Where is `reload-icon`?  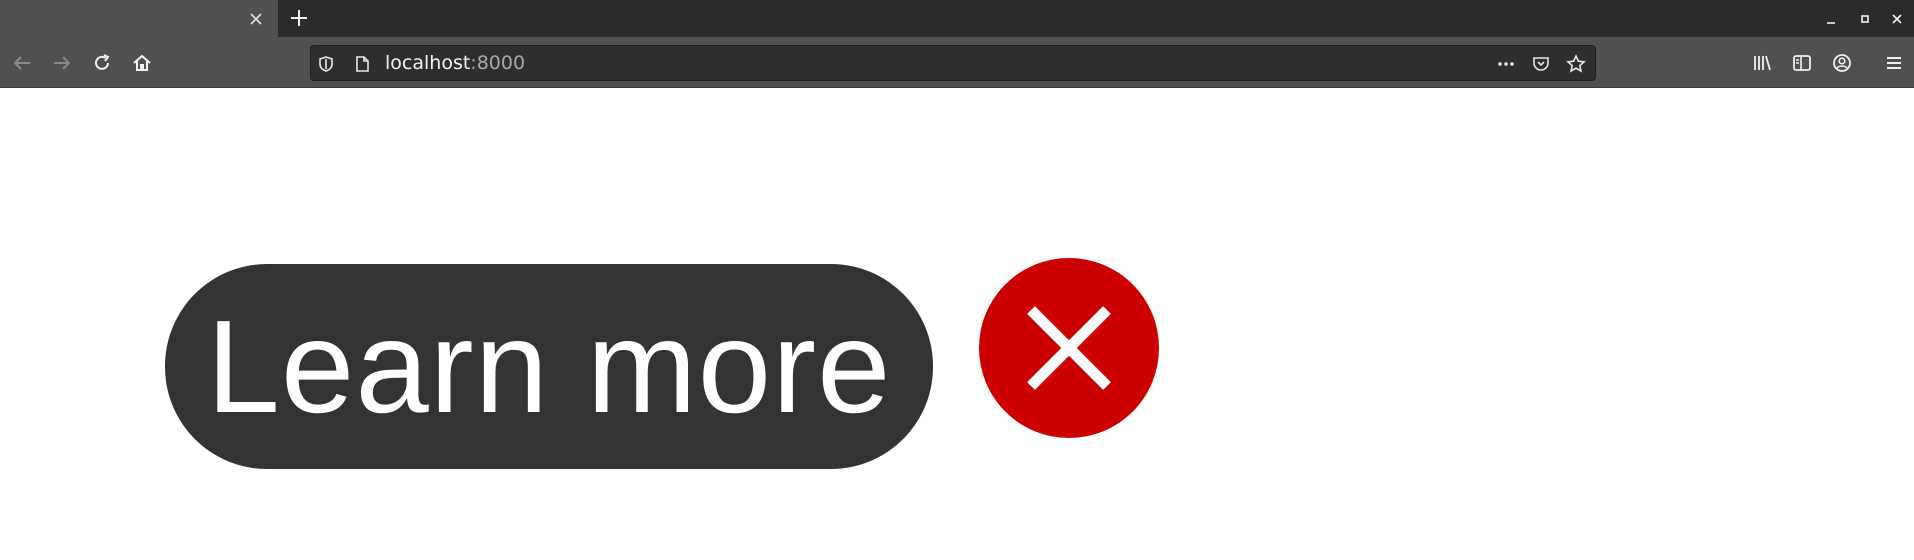 reload-icon is located at coordinates (102, 63).